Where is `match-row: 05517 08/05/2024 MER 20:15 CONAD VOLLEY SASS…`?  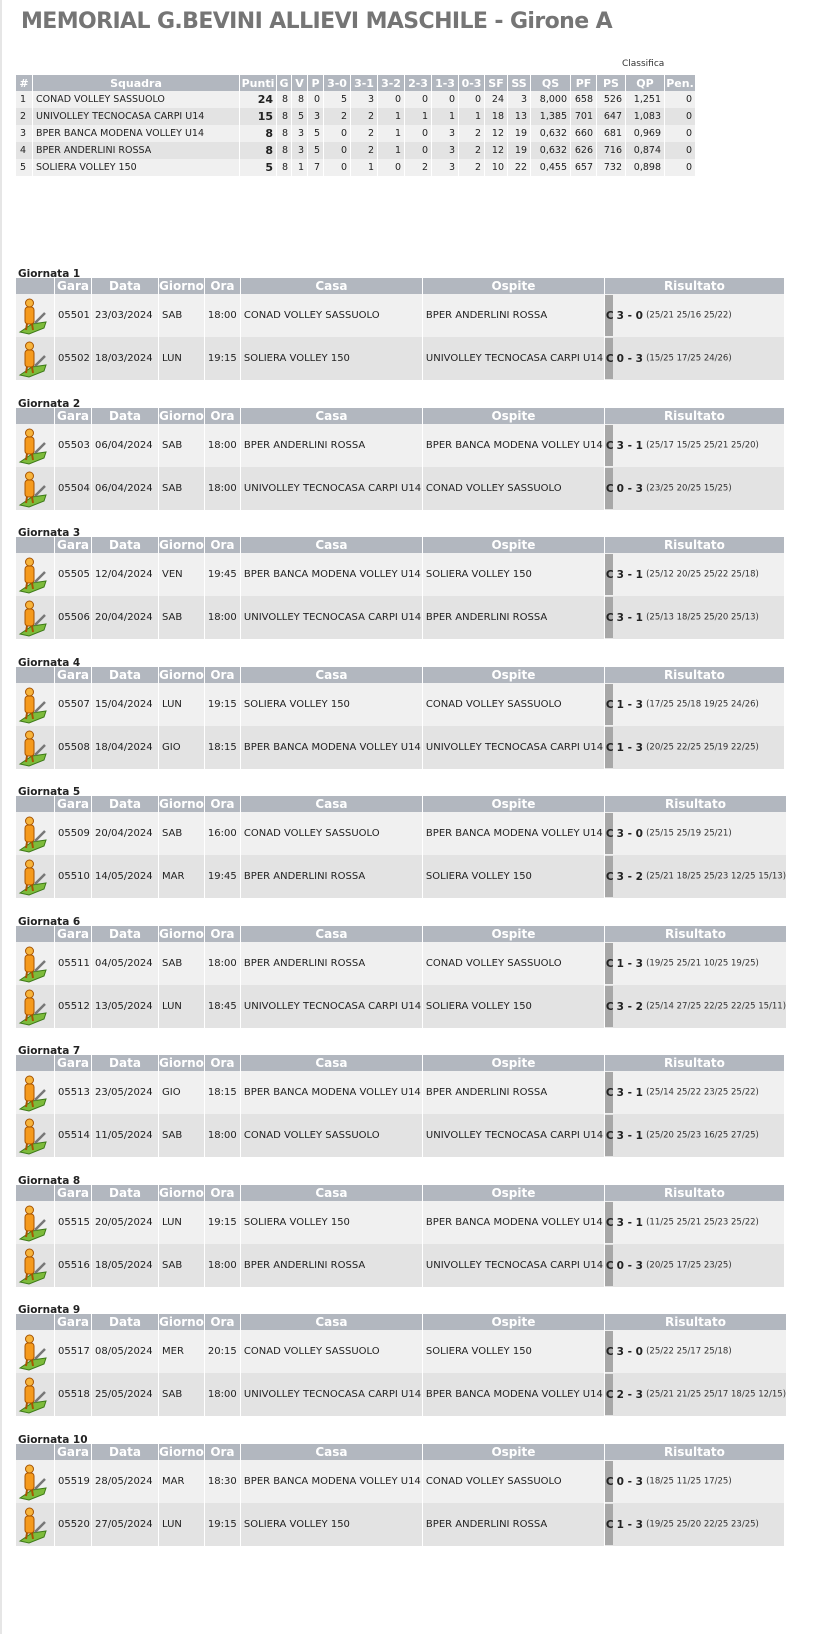 match-row: 05517 08/05/2024 MER 20:15 CONAD VOLLEY SASS… is located at coordinates (401, 1351).